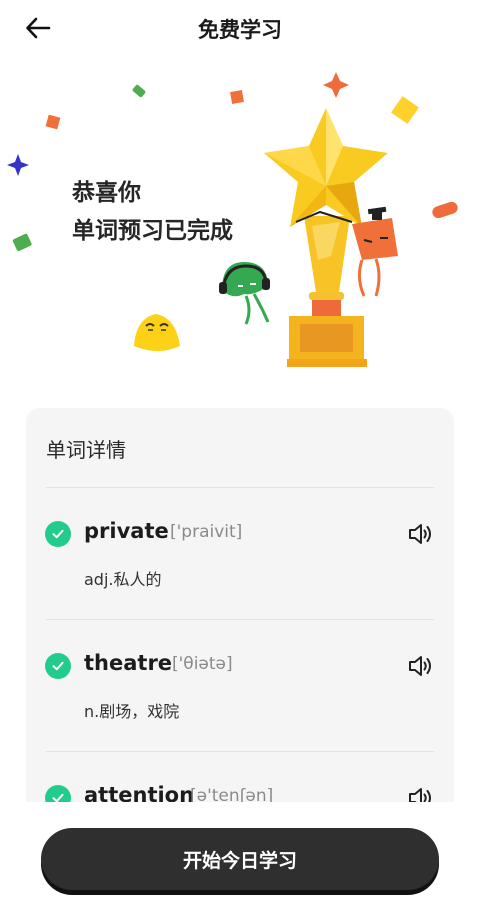  I want to click on sparkle-orange, so click(336, 85).